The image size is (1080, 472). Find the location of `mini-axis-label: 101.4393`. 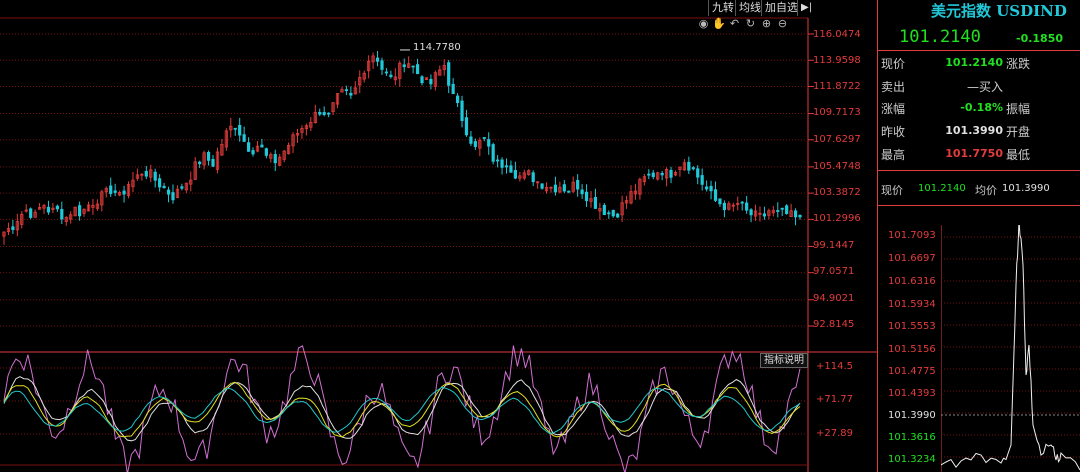

mini-axis-label: 101.4393 is located at coordinates (912, 393).